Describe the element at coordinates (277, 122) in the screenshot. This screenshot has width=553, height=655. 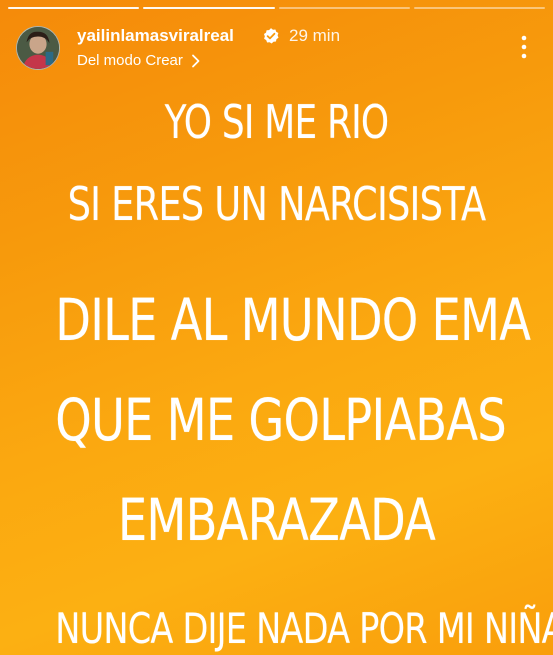
I see `story-text-line: YO SI ME RIO` at that location.